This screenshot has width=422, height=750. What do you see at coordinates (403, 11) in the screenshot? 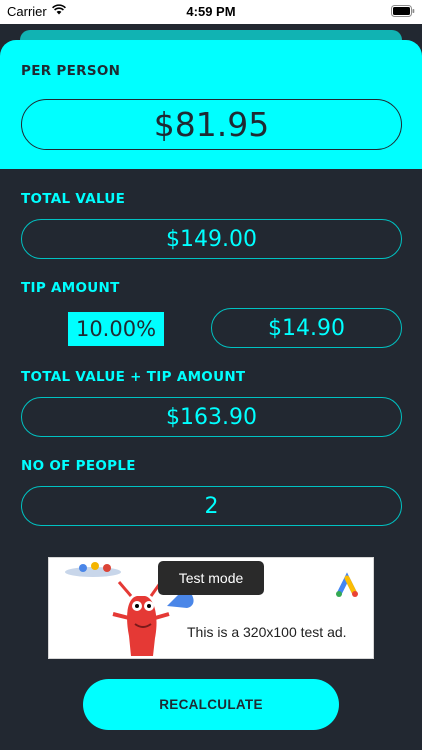
I see `battery-icon` at bounding box center [403, 11].